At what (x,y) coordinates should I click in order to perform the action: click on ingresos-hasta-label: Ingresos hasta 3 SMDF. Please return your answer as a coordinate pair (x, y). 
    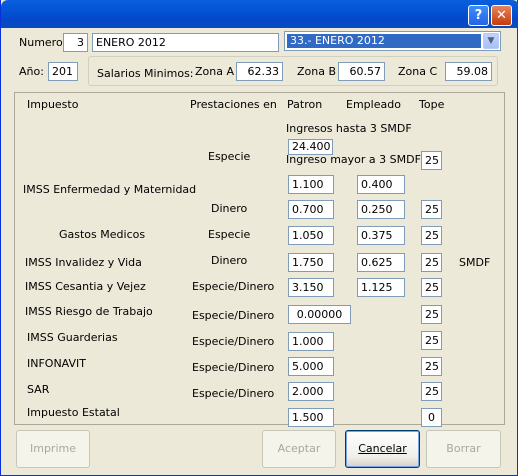
    Looking at the image, I should click on (349, 128).